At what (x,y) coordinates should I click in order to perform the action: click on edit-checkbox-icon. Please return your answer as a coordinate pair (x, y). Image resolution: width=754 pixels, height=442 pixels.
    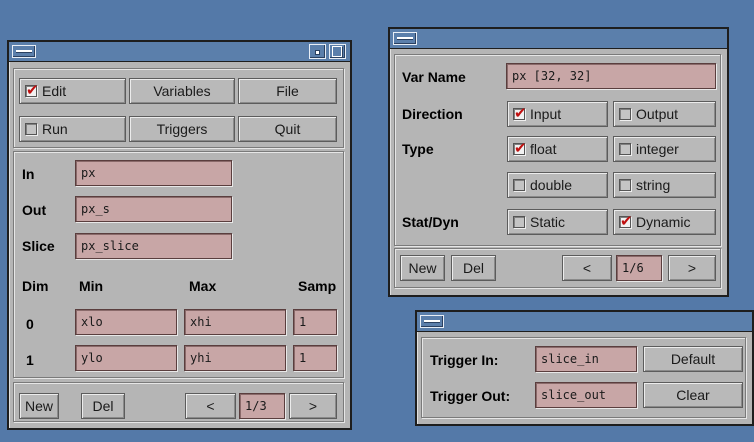
    Looking at the image, I should click on (32, 90).